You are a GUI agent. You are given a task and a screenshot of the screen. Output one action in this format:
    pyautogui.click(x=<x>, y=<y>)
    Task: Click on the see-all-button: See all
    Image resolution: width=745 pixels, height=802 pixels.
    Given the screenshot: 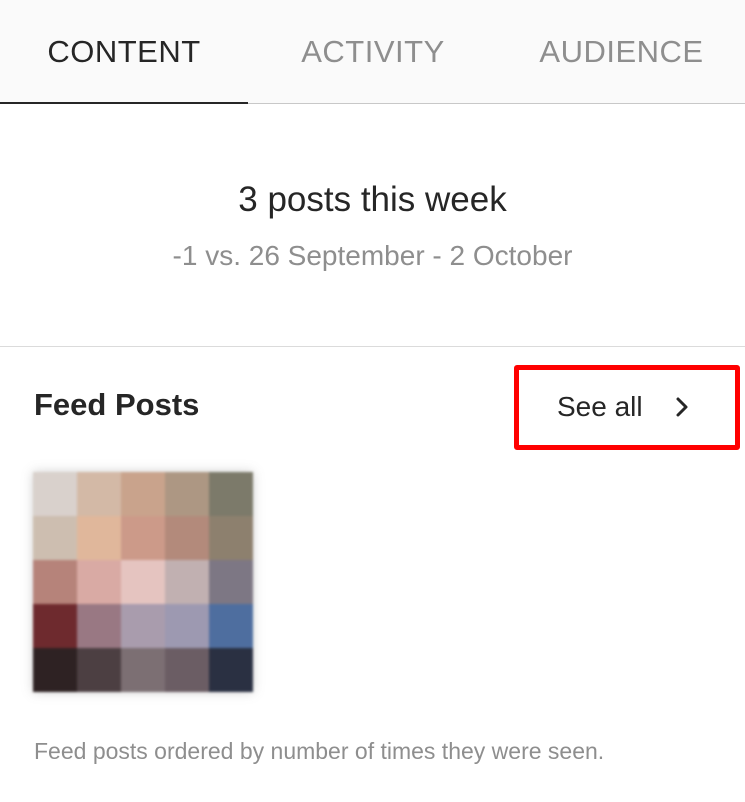 What is the action you would take?
    pyautogui.click(x=630, y=407)
    